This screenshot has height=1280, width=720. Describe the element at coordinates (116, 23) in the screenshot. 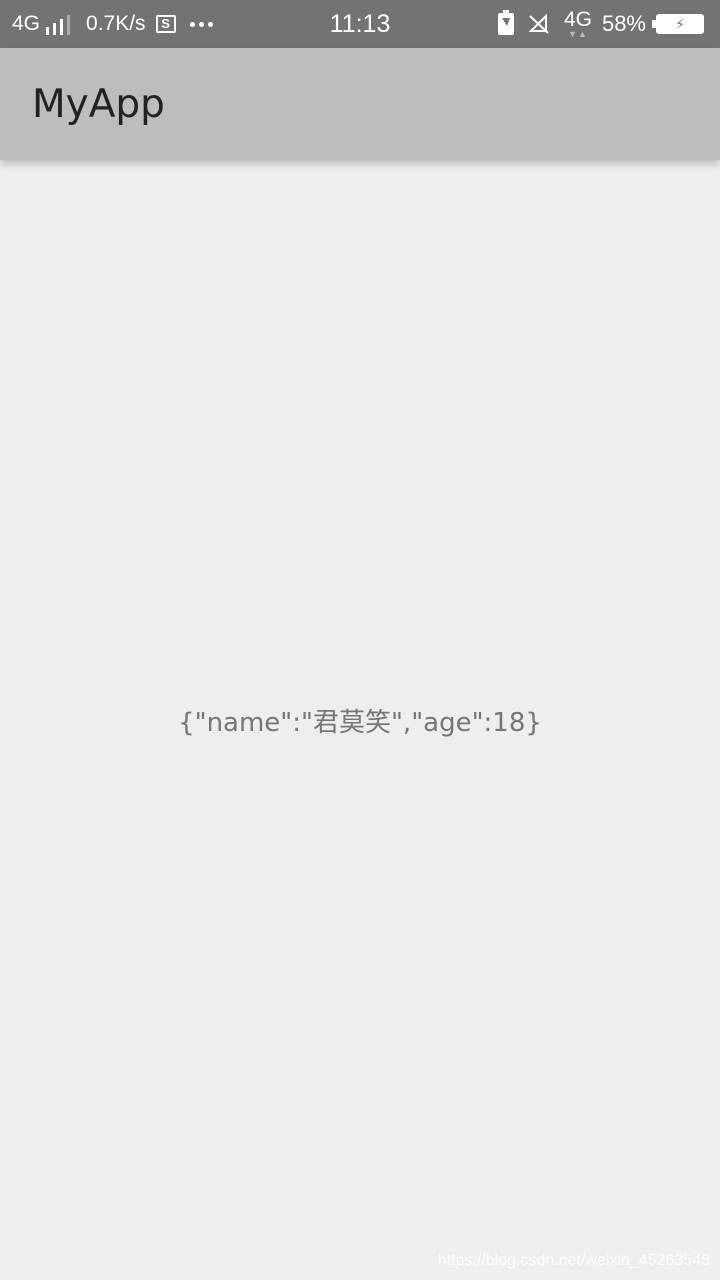

I see `network-speed: 0.7K/s` at that location.